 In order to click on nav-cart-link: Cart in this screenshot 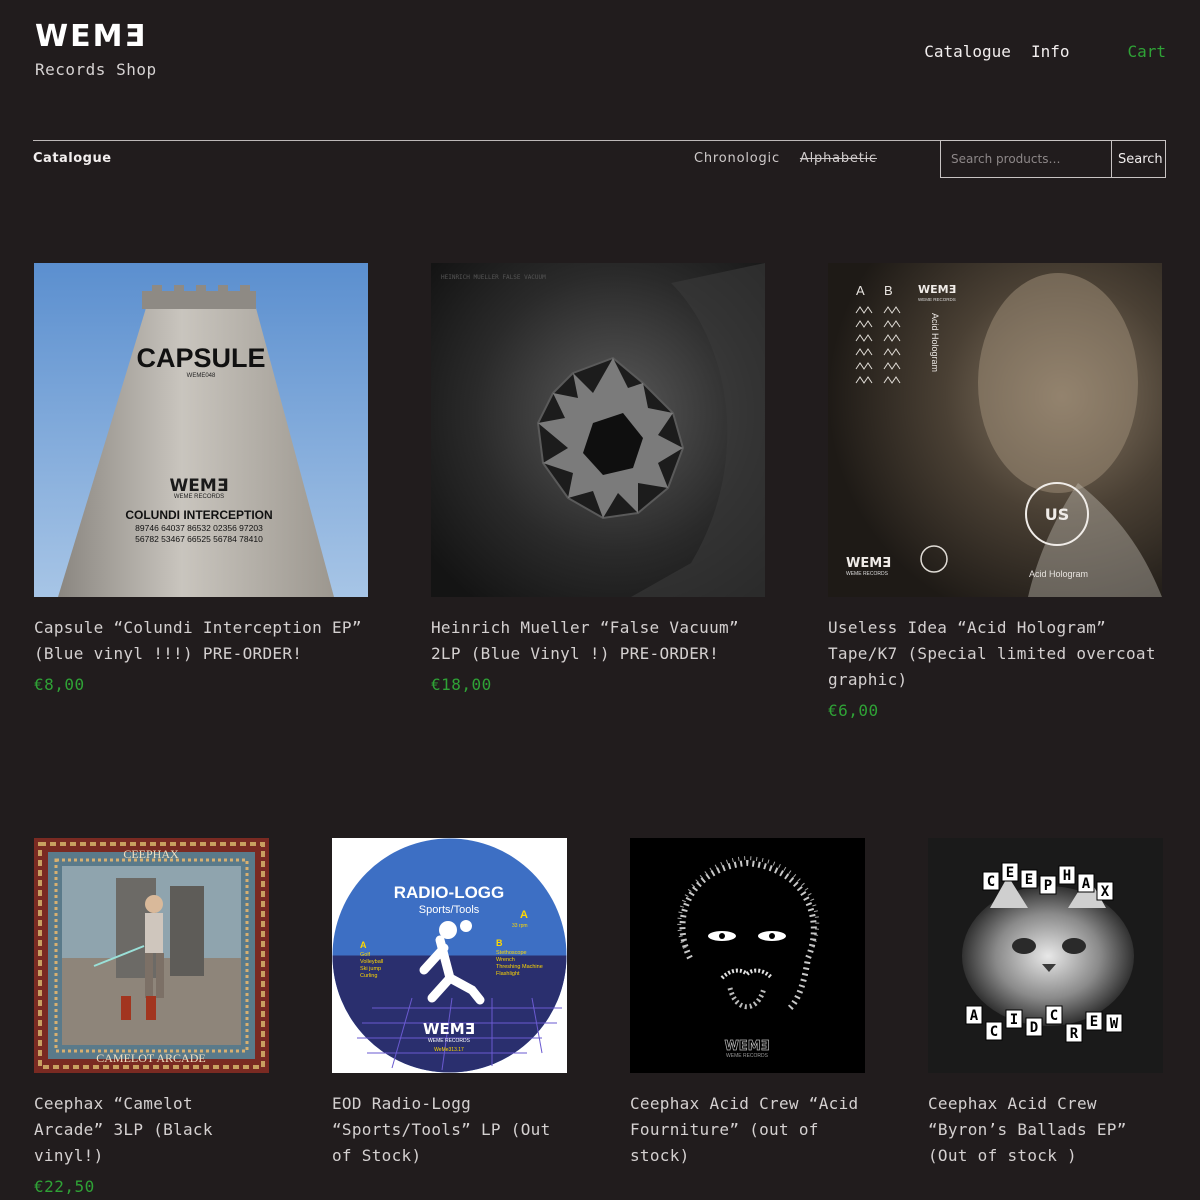, I will do `click(1146, 51)`.